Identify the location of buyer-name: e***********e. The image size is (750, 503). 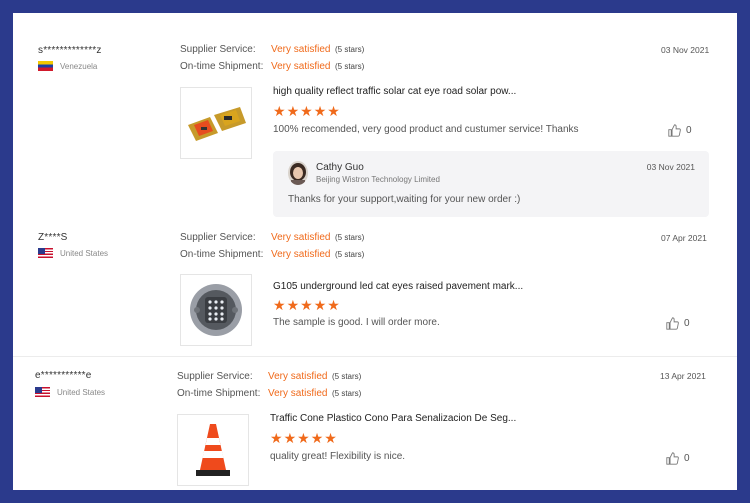
(63, 375).